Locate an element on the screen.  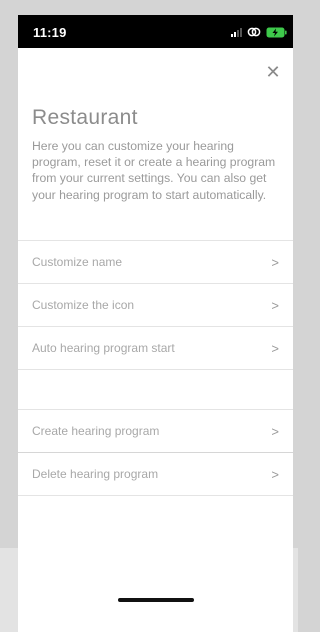
menu-item-label: Delete hearing program is located at coordinates (95, 474).